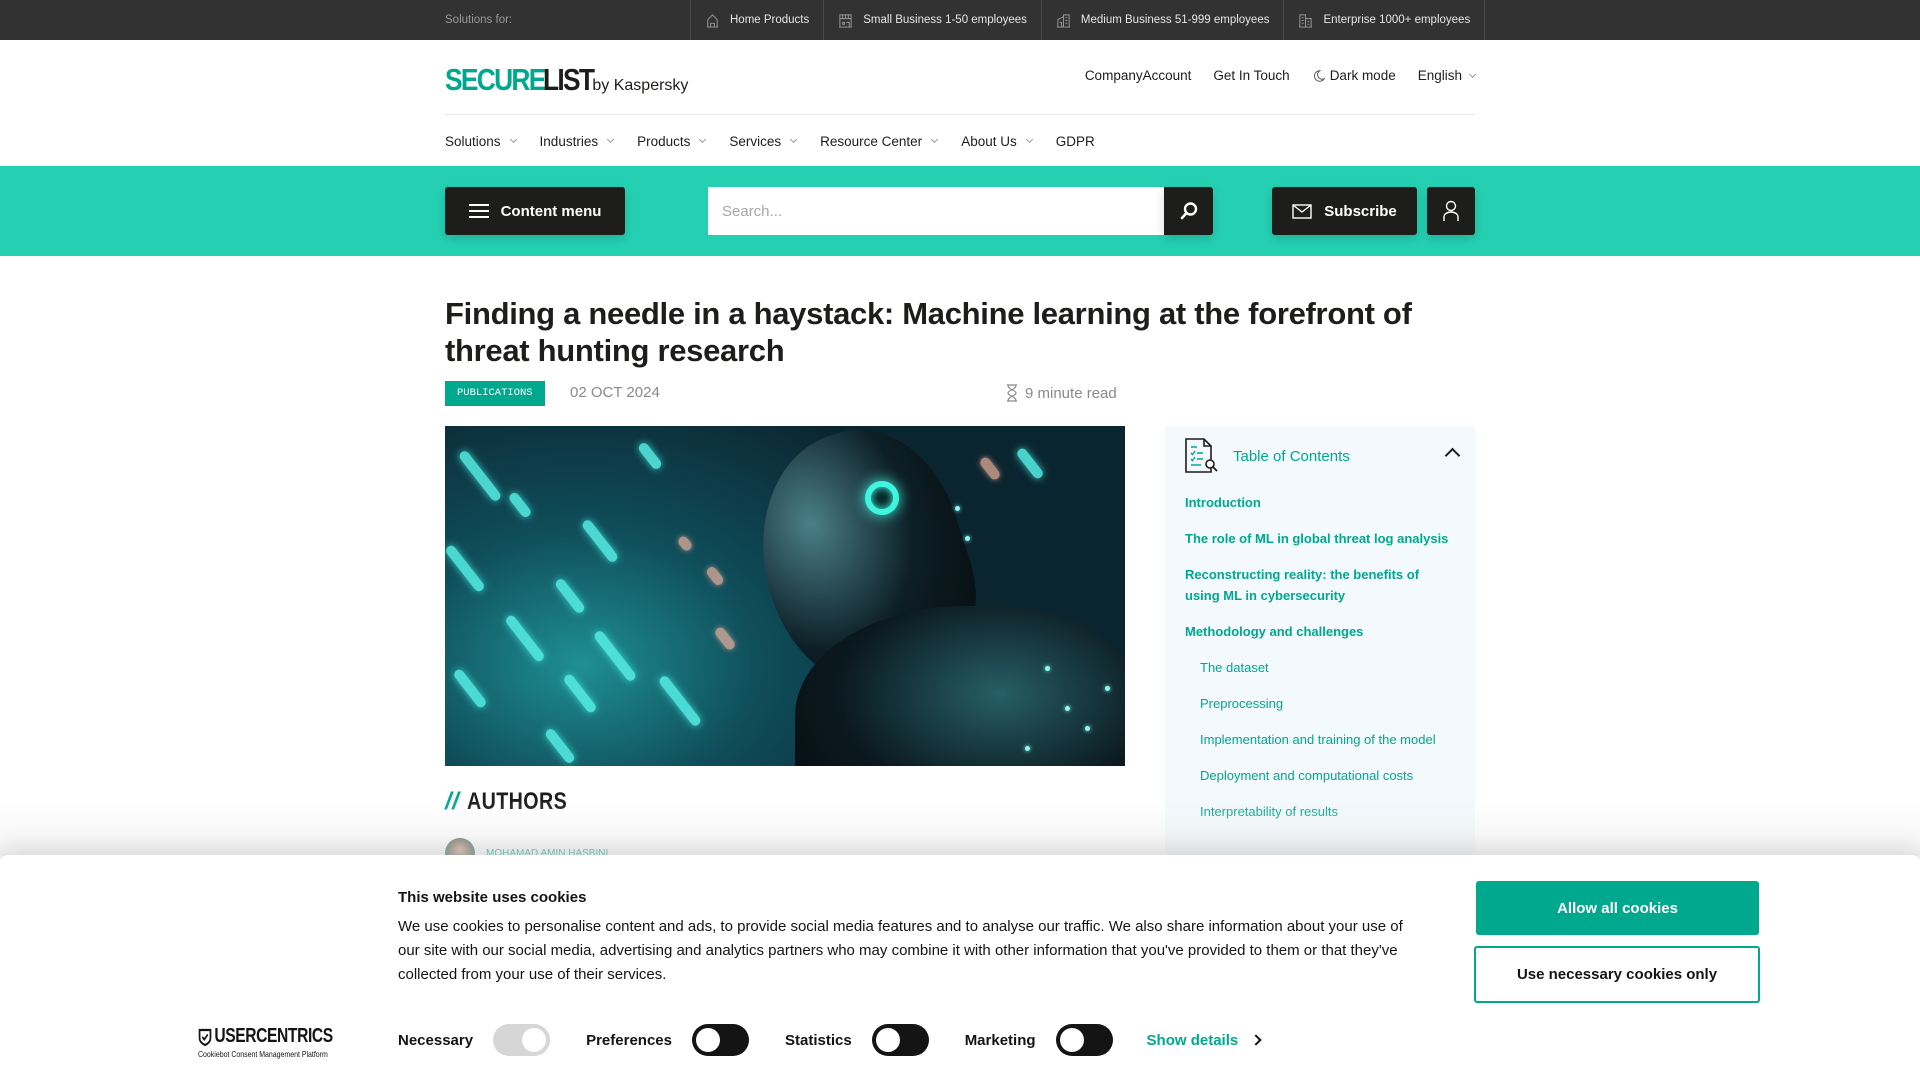  Describe the element at coordinates (667, 1040) in the screenshot. I see `toggle-preferences: Preferences` at that location.